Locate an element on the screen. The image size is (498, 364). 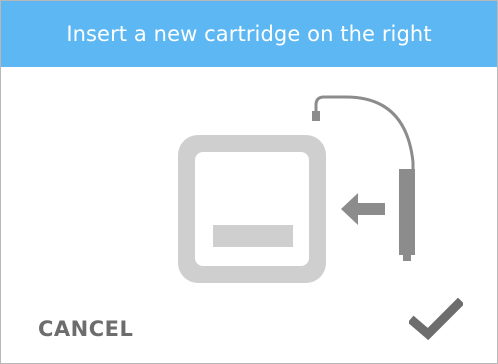
arrow-left-icon is located at coordinates (363, 209).